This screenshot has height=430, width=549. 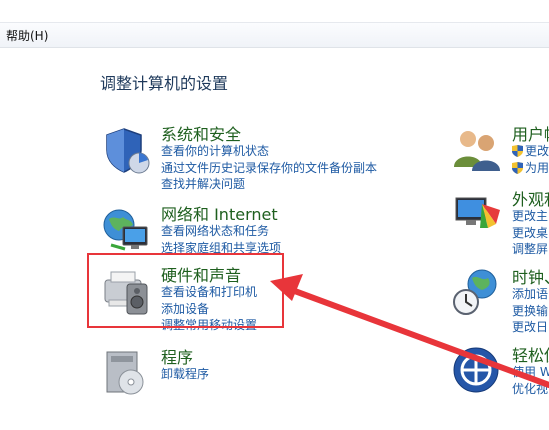 I want to click on link-ease-2: 优化视, so click(x=530, y=389).